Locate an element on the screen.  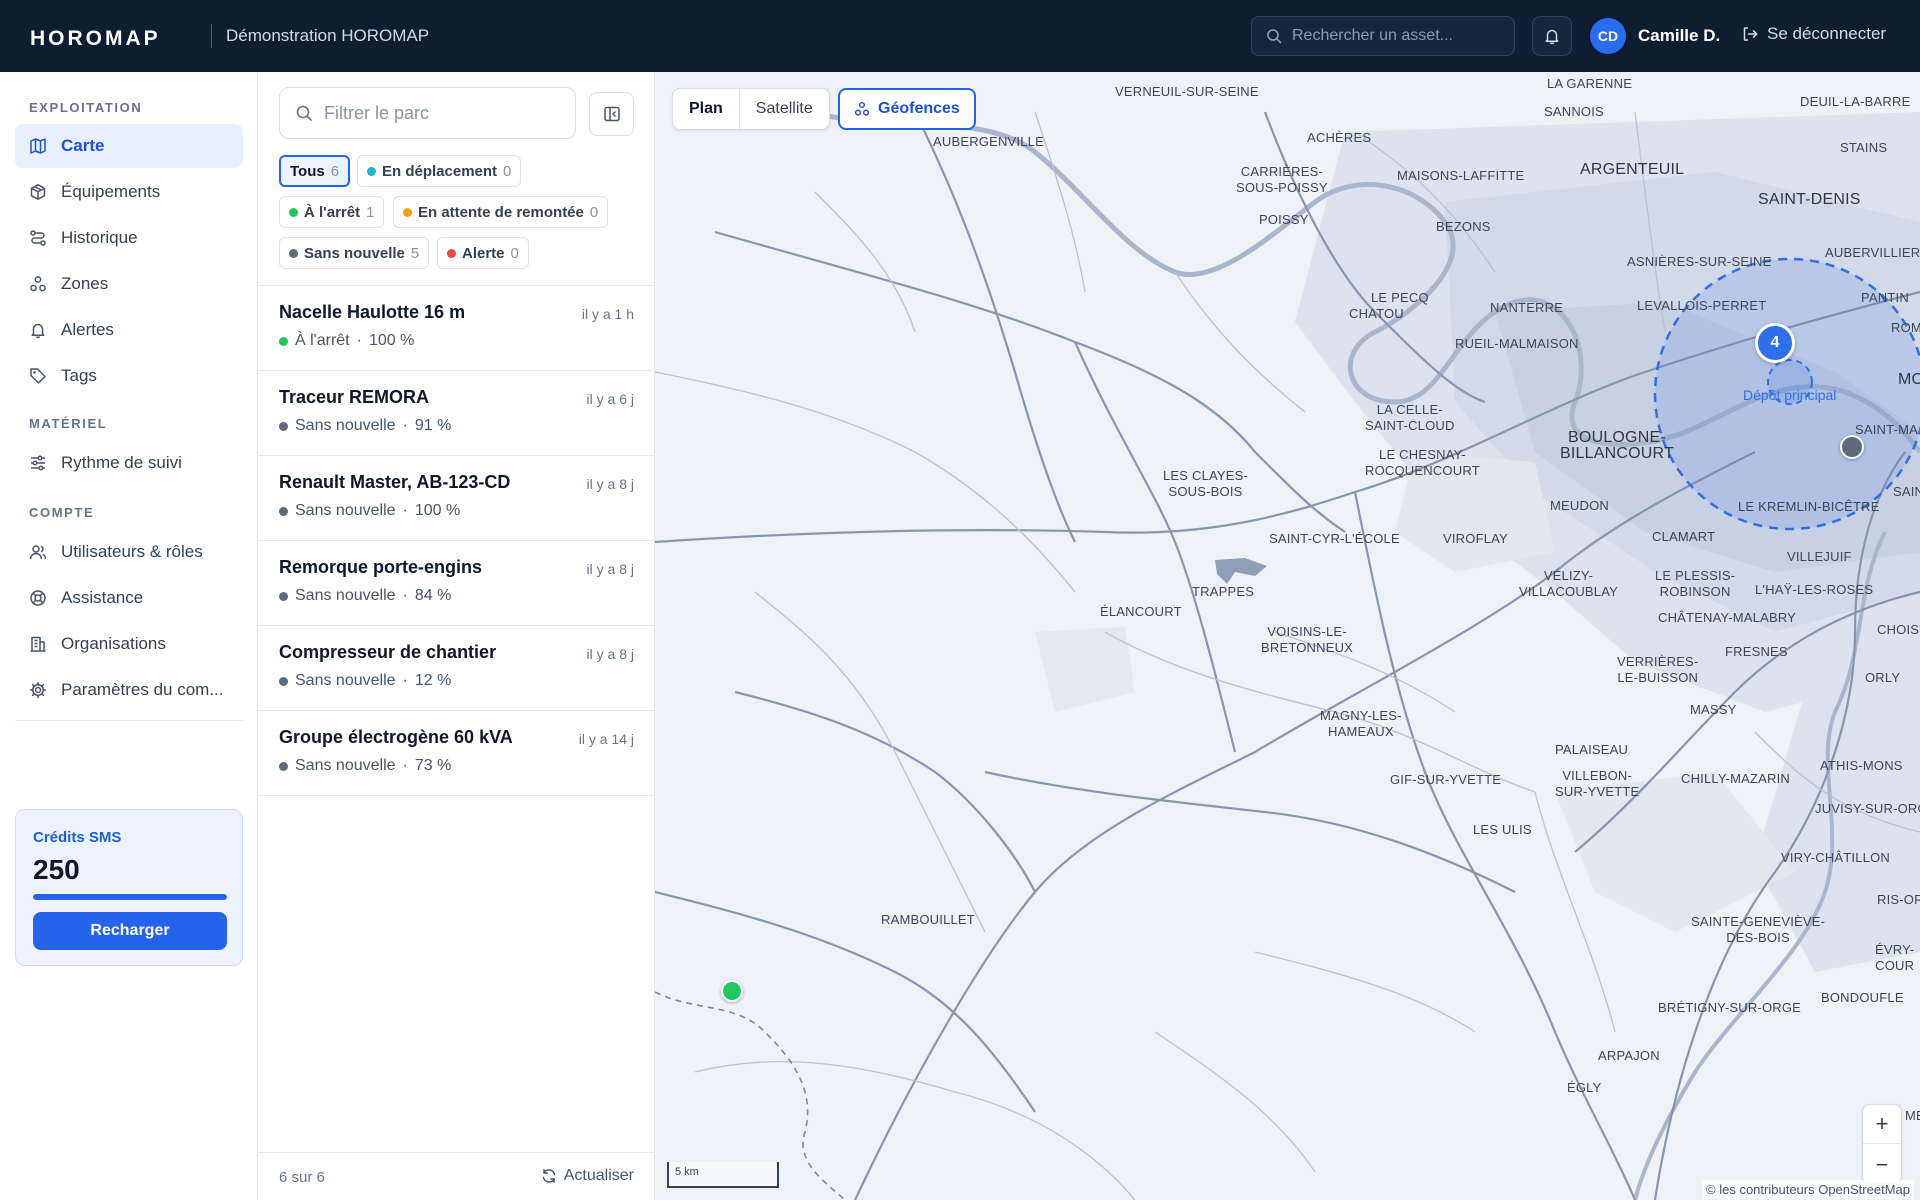
map-place-label: CLAMART is located at coordinates (1684, 536).